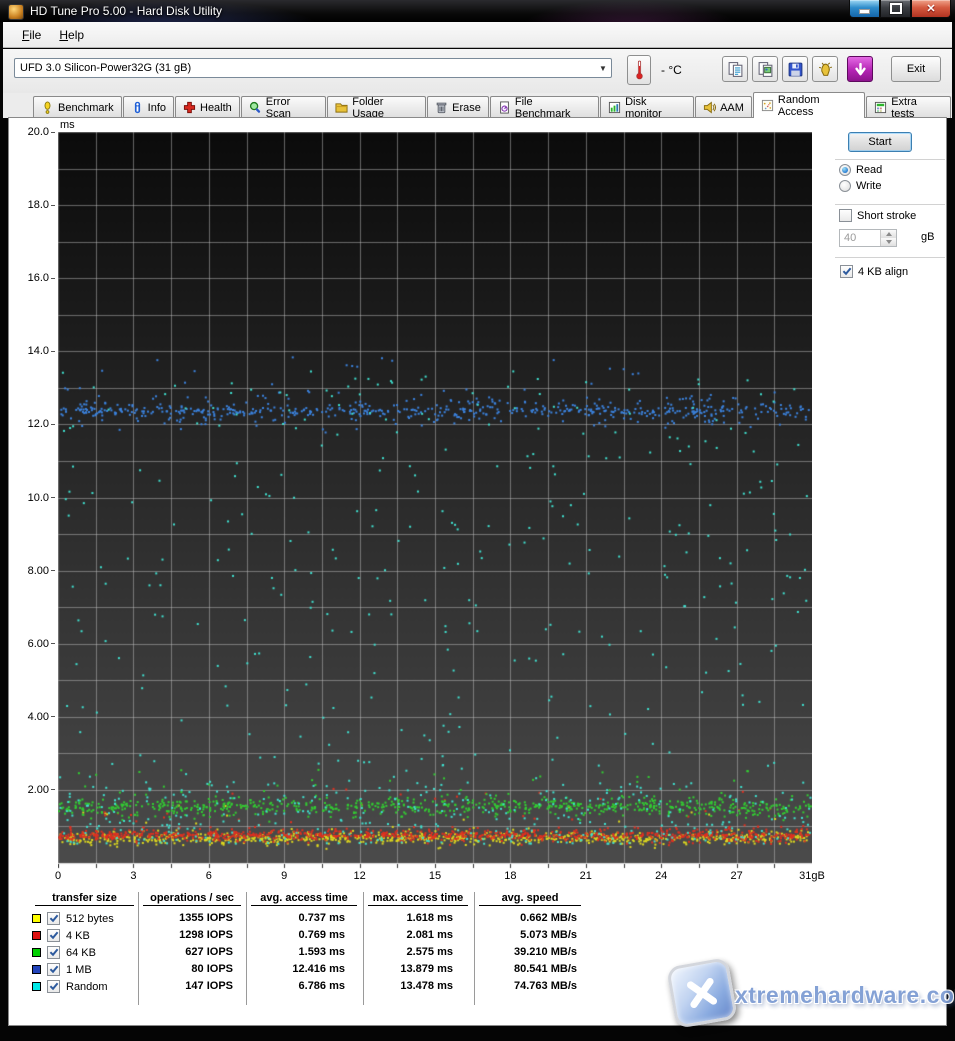  I want to click on copy-text-button, so click(735, 69).